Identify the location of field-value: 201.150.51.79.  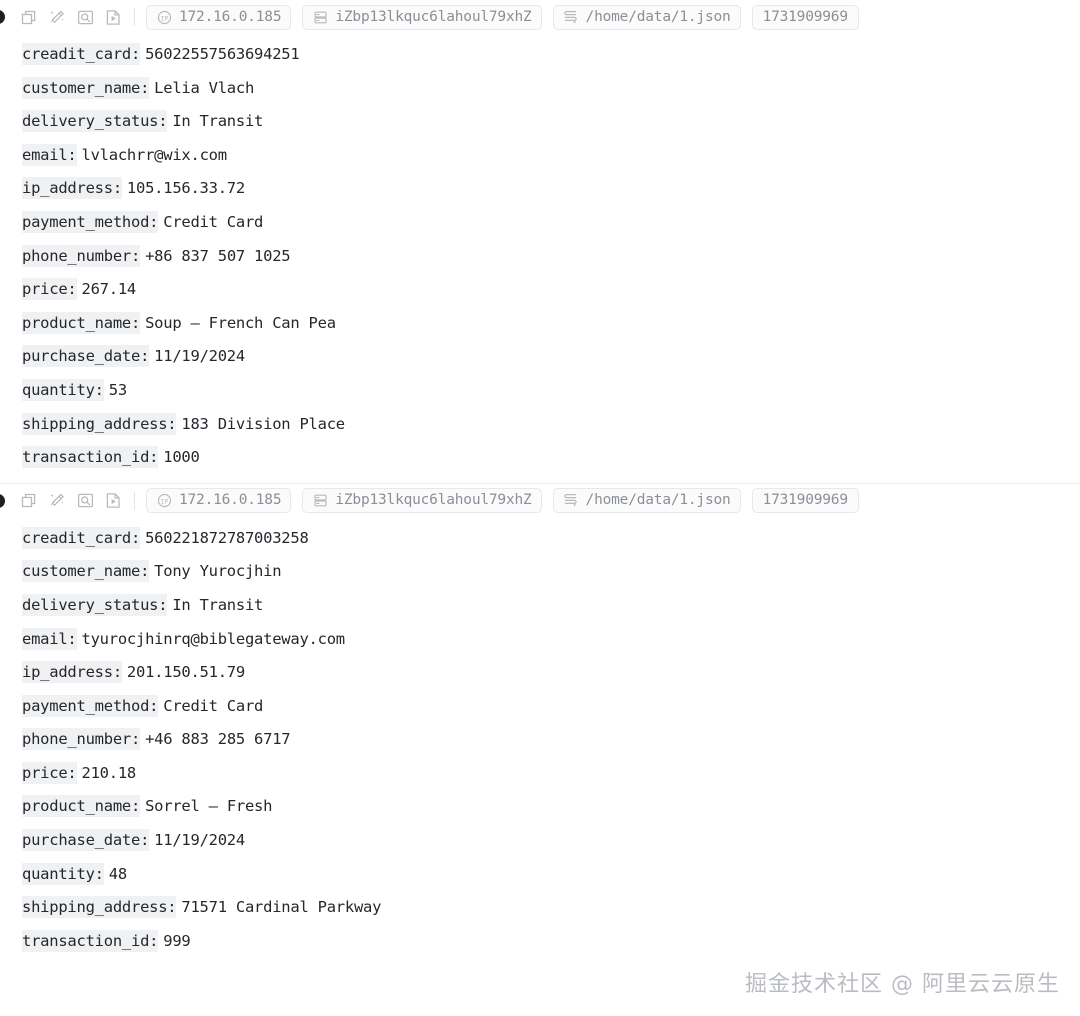
(185, 672).